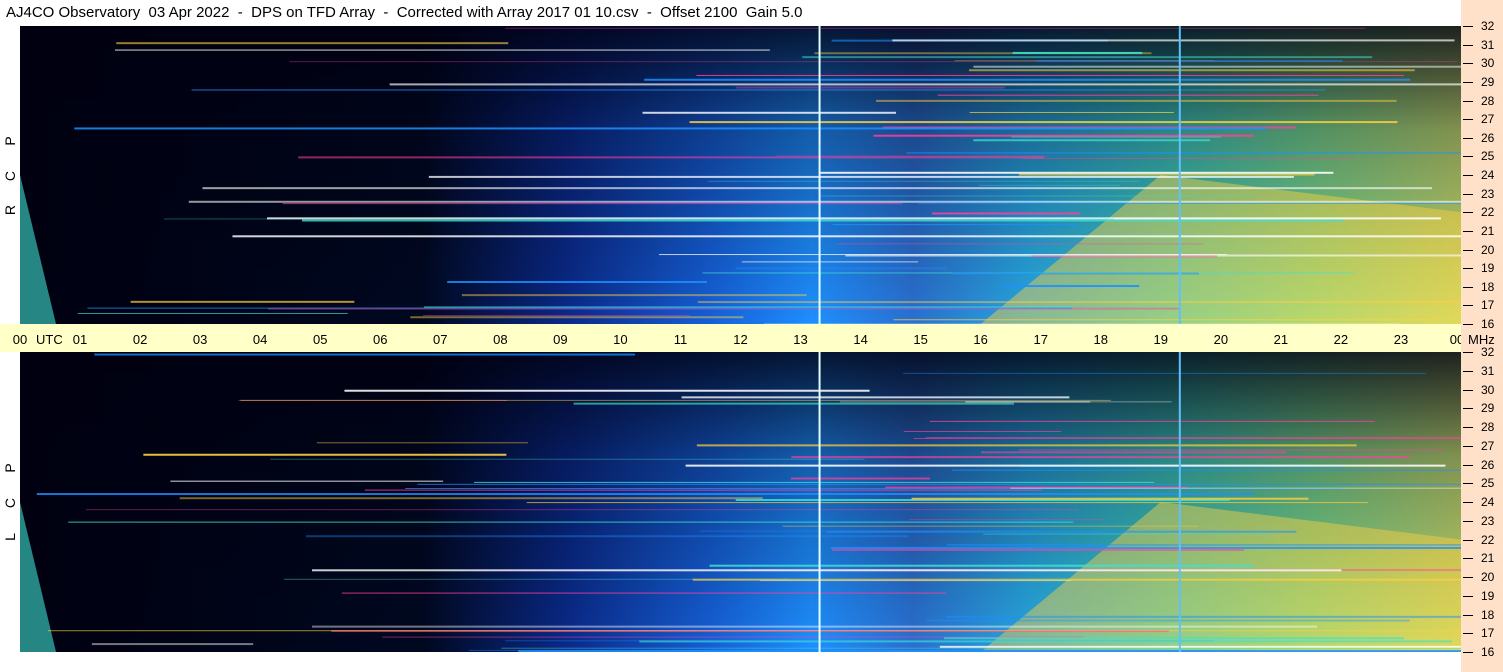 Image resolution: width=1503 pixels, height=672 pixels. Describe the element at coordinates (1488, 577) in the screenshot. I see `freq-tick-label: 20` at that location.